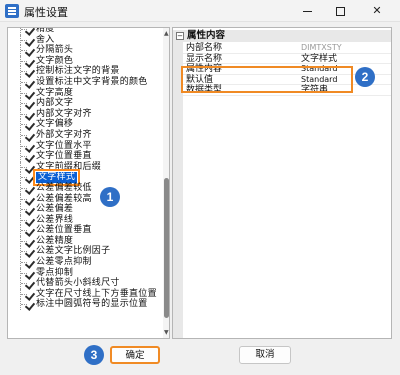  What do you see at coordinates (84, 209) in the screenshot?
I see `tree-item: 公差偏差` at bounding box center [84, 209].